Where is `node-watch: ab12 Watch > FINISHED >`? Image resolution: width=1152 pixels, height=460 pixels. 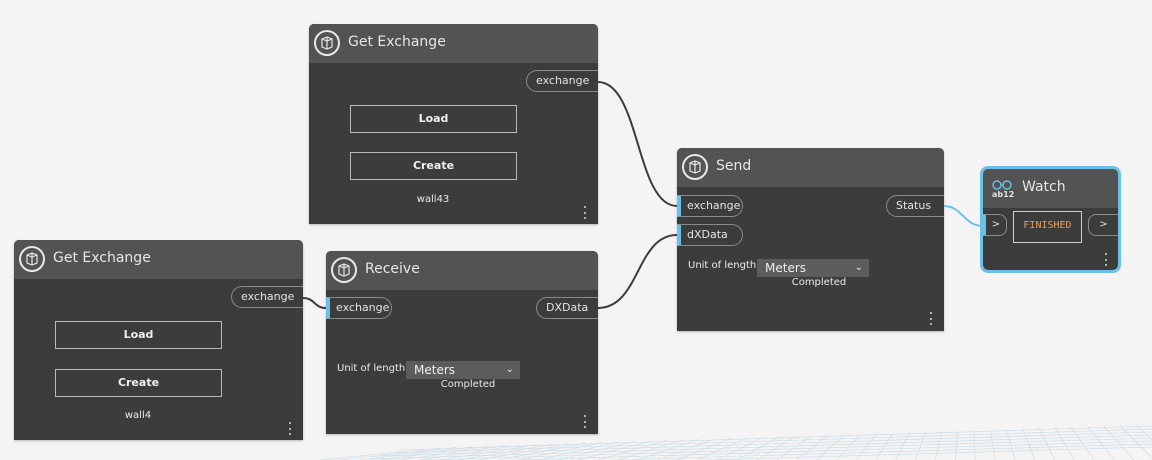 node-watch: ab12 Watch > FINISHED > is located at coordinates (1050, 219).